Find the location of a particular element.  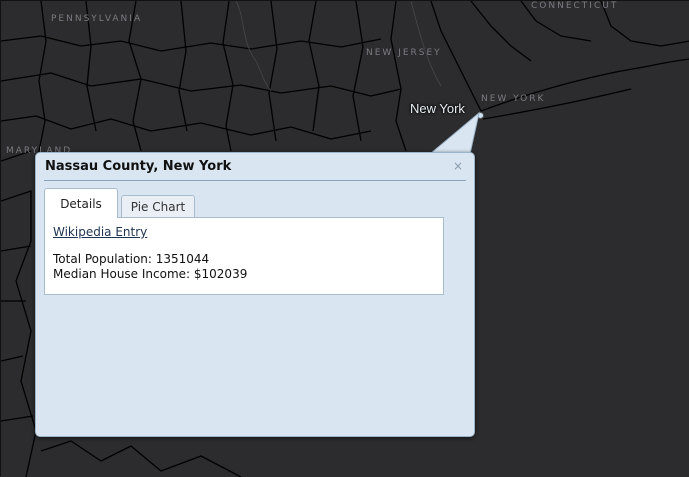

map-state-label-connecticut: CONNECTICUT is located at coordinates (575, 6).